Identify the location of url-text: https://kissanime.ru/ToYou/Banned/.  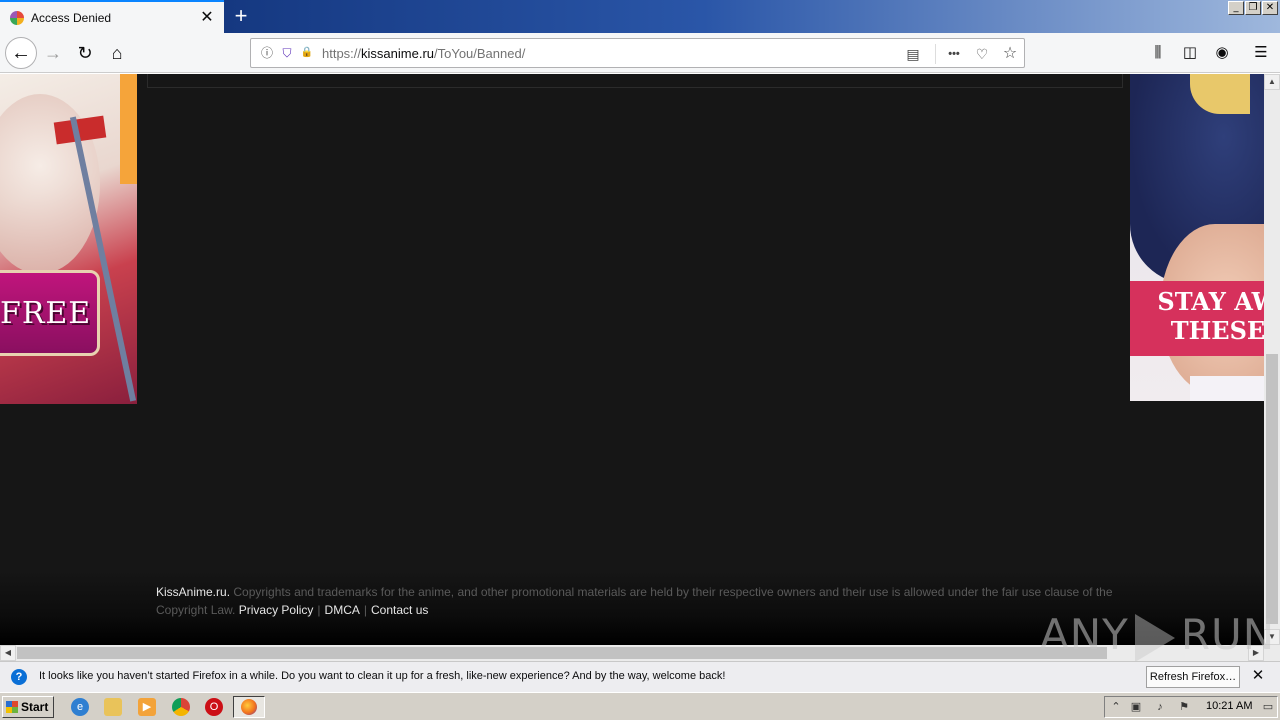
(423, 53).